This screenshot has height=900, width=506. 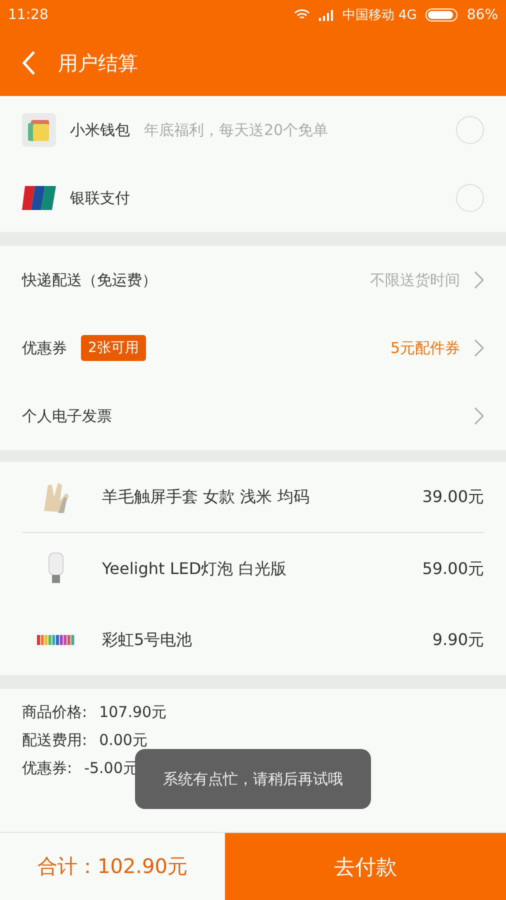 I want to click on battery-percent: 86%, so click(x=482, y=15).